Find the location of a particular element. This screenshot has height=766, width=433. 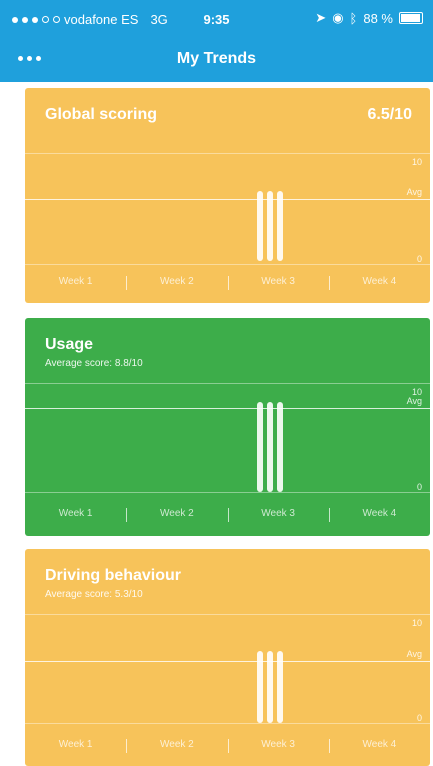

card-title: Usage is located at coordinates (69, 344).